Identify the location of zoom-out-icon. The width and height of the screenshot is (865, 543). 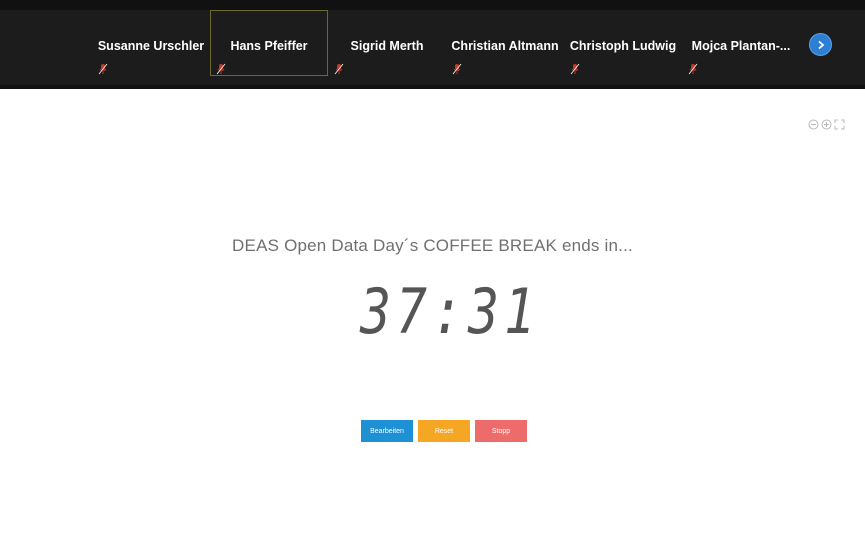
(813, 124).